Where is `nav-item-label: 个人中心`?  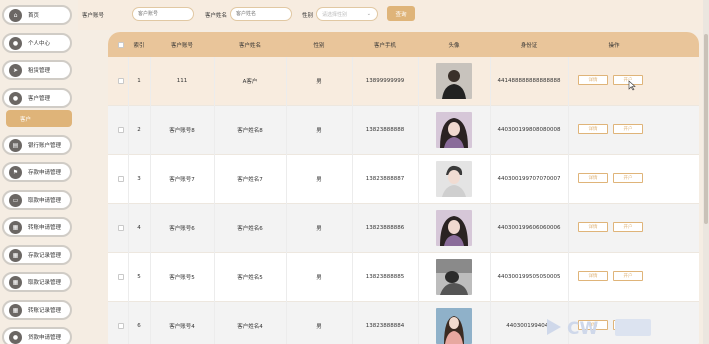 nav-item-label: 个人中心 is located at coordinates (39, 44).